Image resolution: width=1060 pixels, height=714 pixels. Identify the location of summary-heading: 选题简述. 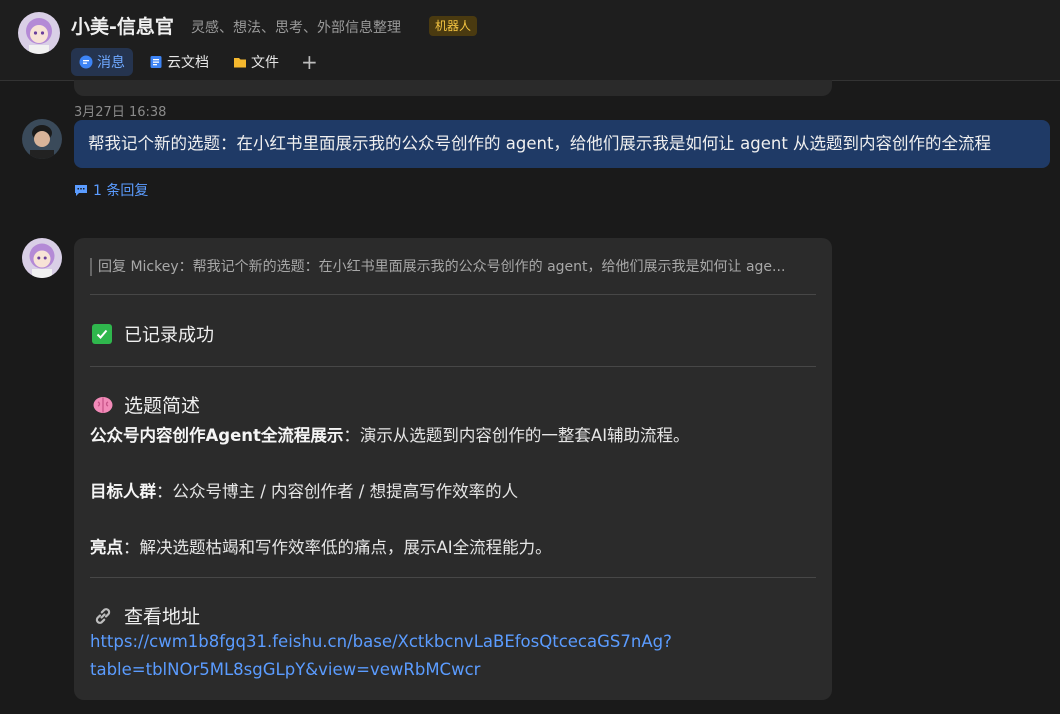
(146, 404).